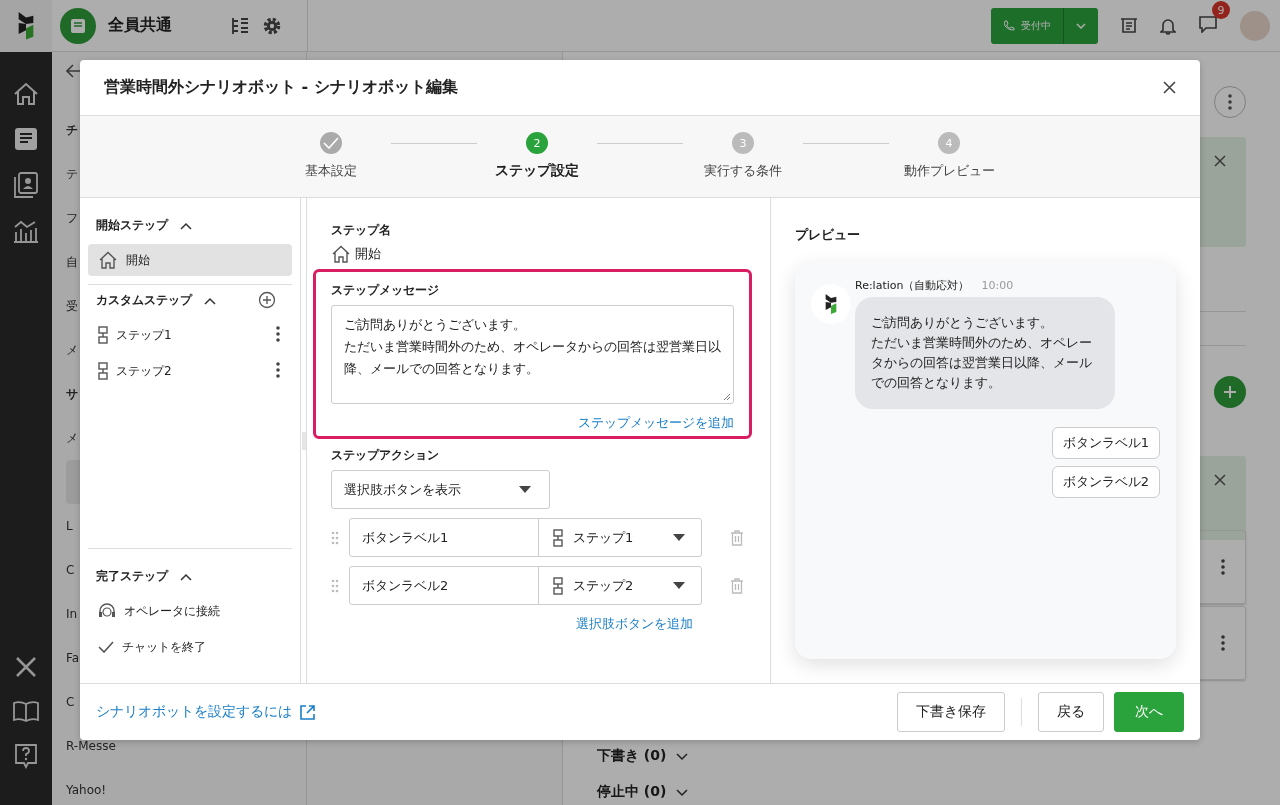 The width and height of the screenshot is (1280, 805). I want to click on message-bubble: ご訪問ありがとうございます。 ただいま営業時間外のため、オペレータからの回答は翌営業日以降、メールでの回答となります。, so click(985, 353).